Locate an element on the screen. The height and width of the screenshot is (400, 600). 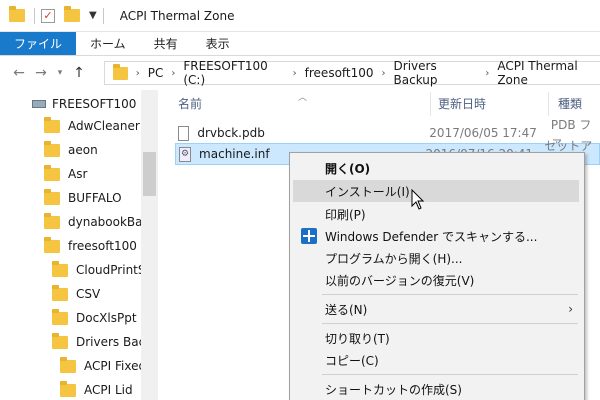
tree-item-label: ACPI Lid is located at coordinates (108, 390).